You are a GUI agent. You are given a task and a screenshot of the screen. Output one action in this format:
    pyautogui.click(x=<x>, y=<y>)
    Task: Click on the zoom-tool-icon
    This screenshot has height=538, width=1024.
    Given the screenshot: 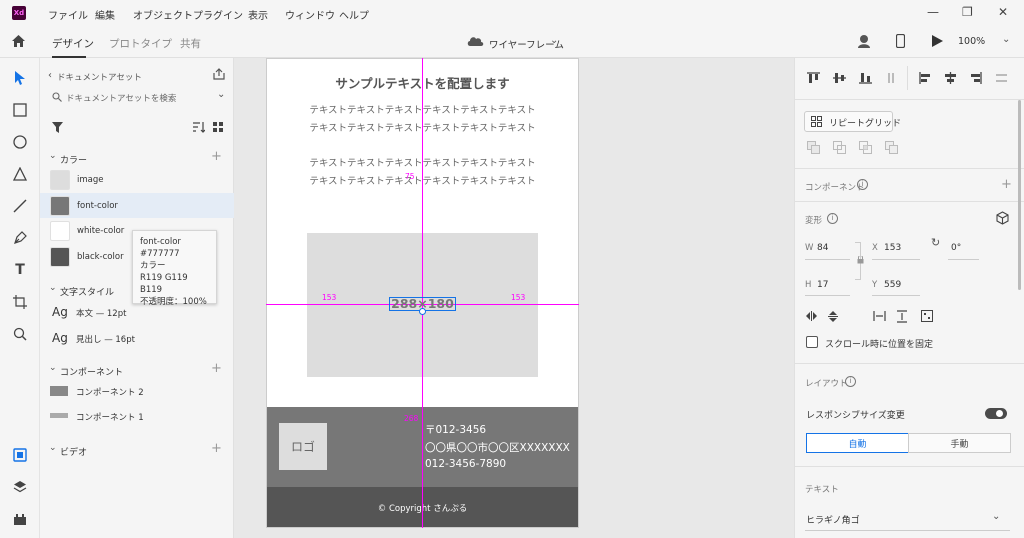 What is the action you would take?
    pyautogui.click(x=20, y=334)
    